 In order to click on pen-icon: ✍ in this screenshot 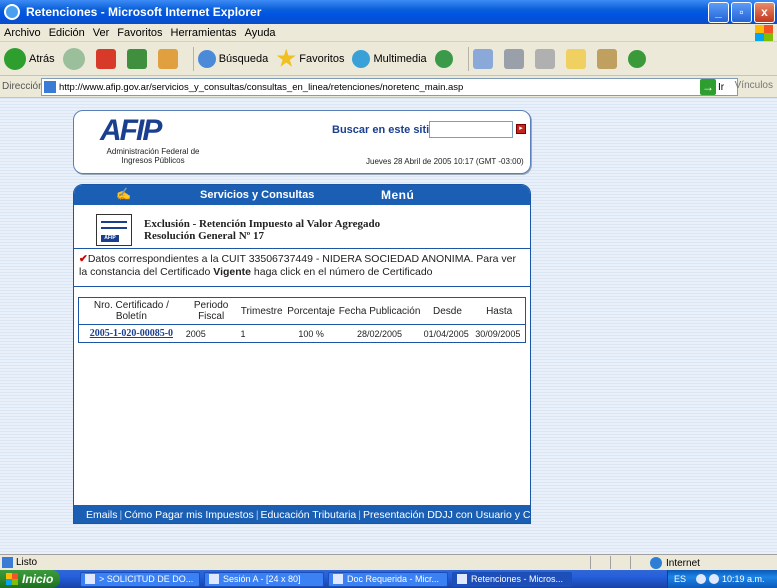, I will do `click(123, 194)`.